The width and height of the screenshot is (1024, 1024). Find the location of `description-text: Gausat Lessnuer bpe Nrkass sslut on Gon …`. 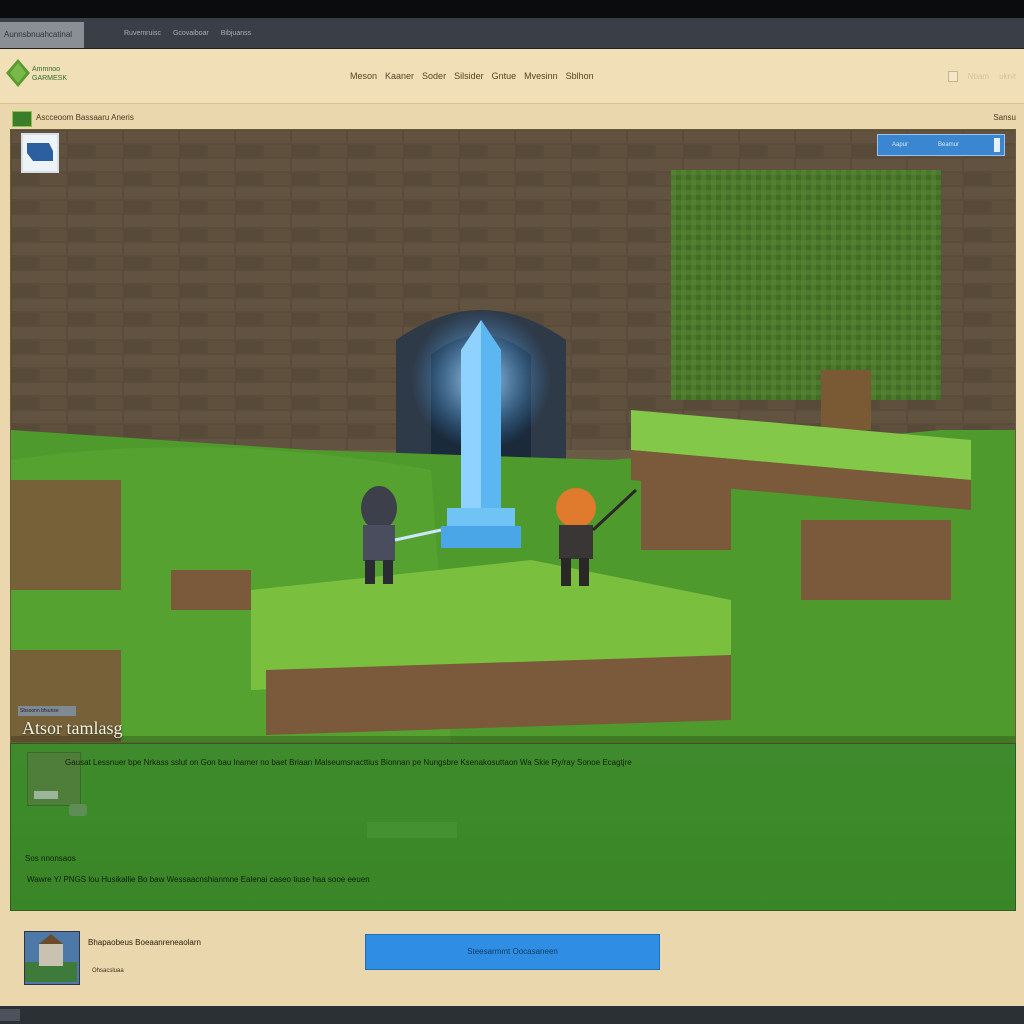

description-text: Gausat Lessnuer bpe Nrkass sslut on Gon … is located at coordinates (348, 762).